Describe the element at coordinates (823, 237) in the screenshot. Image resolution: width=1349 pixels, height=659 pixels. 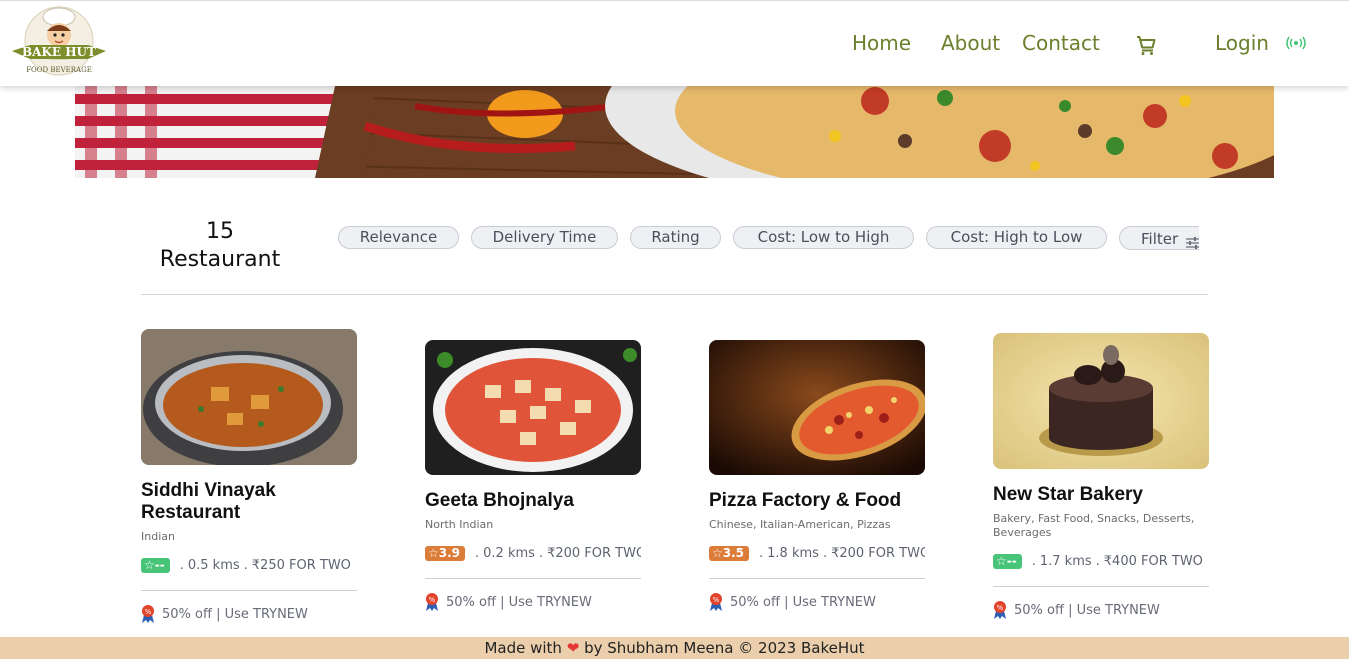
I see `sort-cost-low-high-chip: Cost: Low to High` at that location.